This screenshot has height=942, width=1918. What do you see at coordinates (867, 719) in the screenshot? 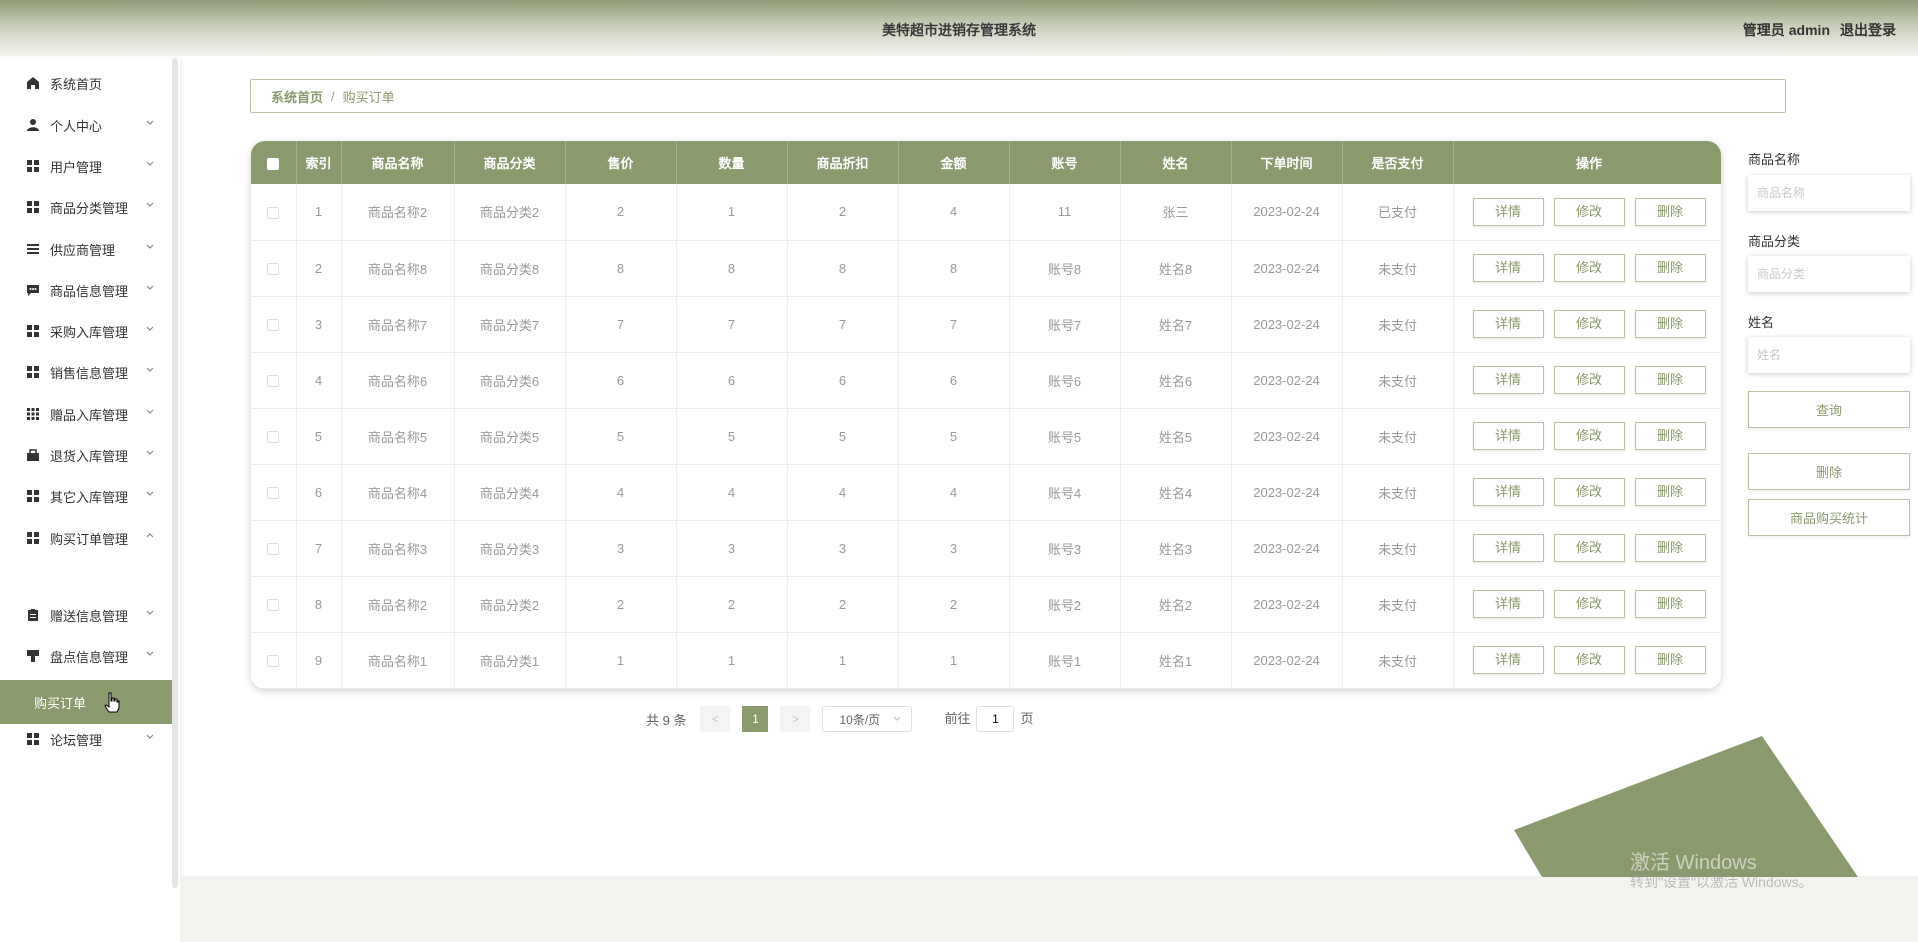
I see `page-size-select: 10条/页` at bounding box center [867, 719].